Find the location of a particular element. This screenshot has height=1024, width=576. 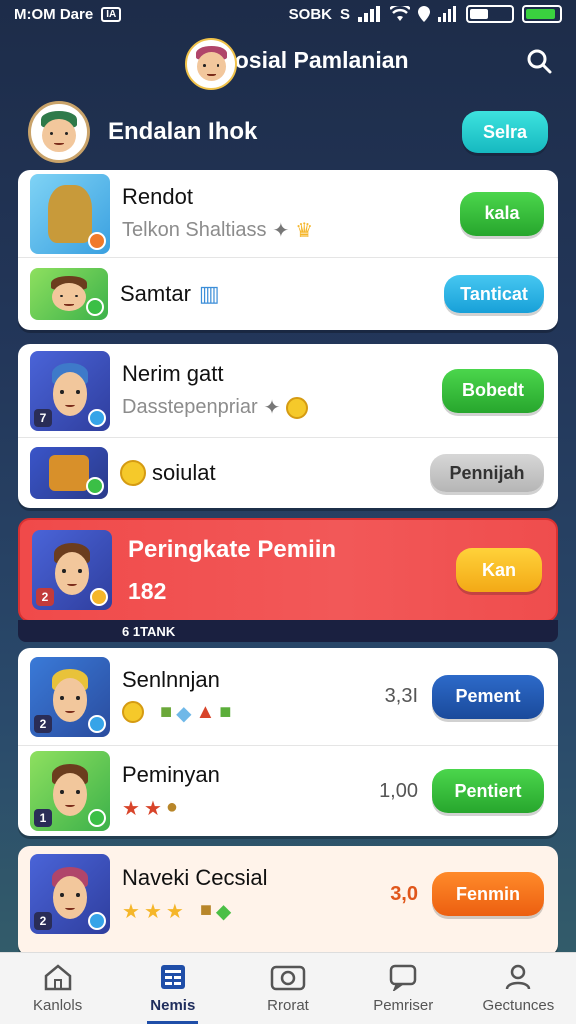

game-thumbnail: 7 is located at coordinates (70, 390).